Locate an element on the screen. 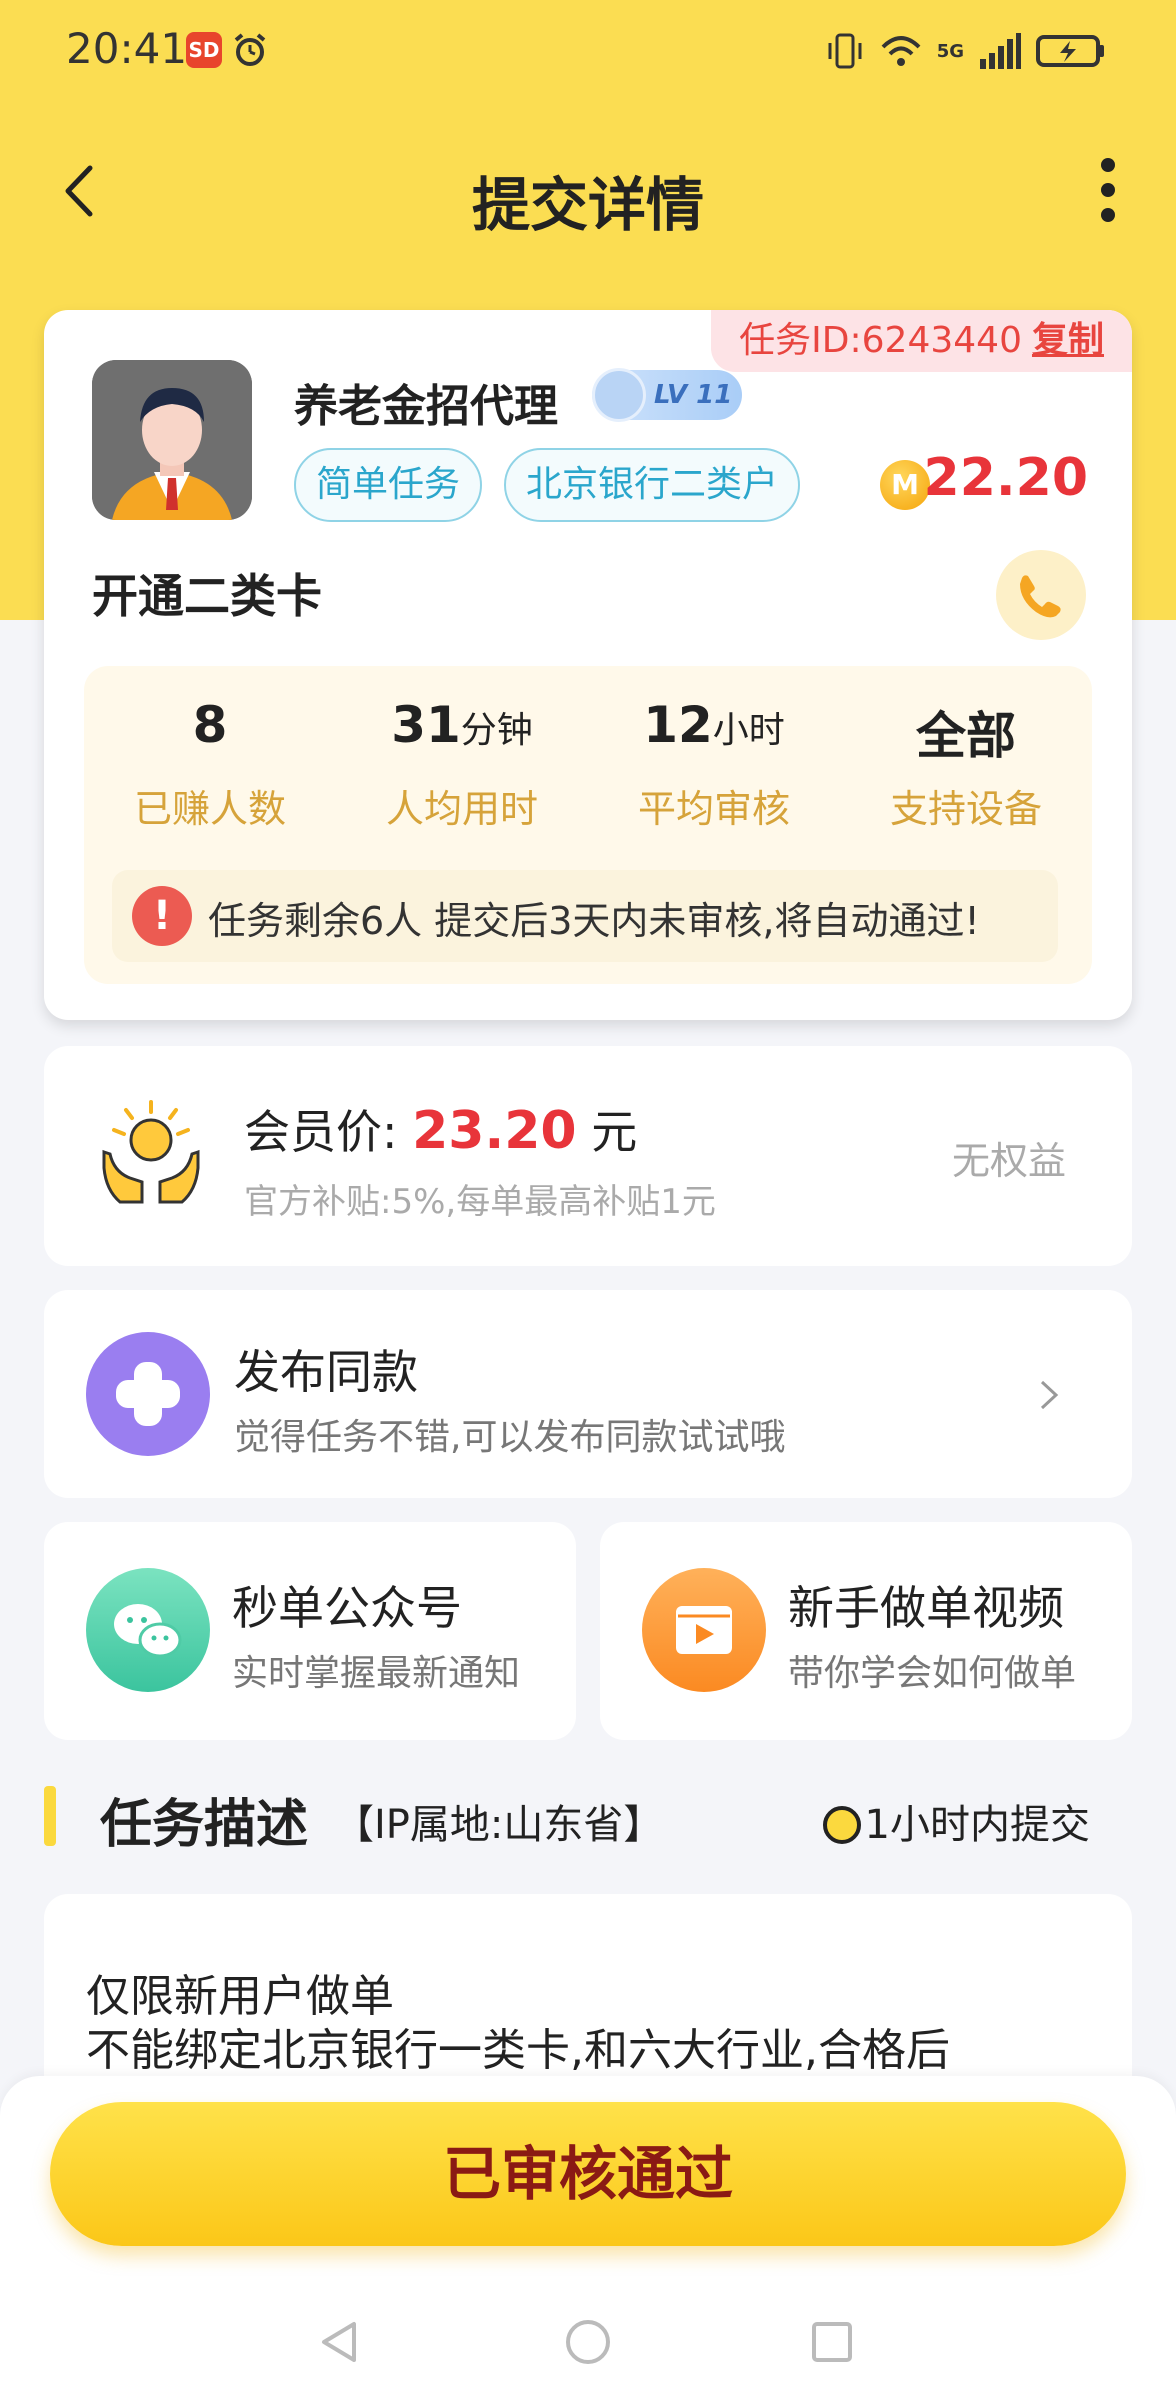  stat-devices: 全部 支持设备 is located at coordinates (966, 764).